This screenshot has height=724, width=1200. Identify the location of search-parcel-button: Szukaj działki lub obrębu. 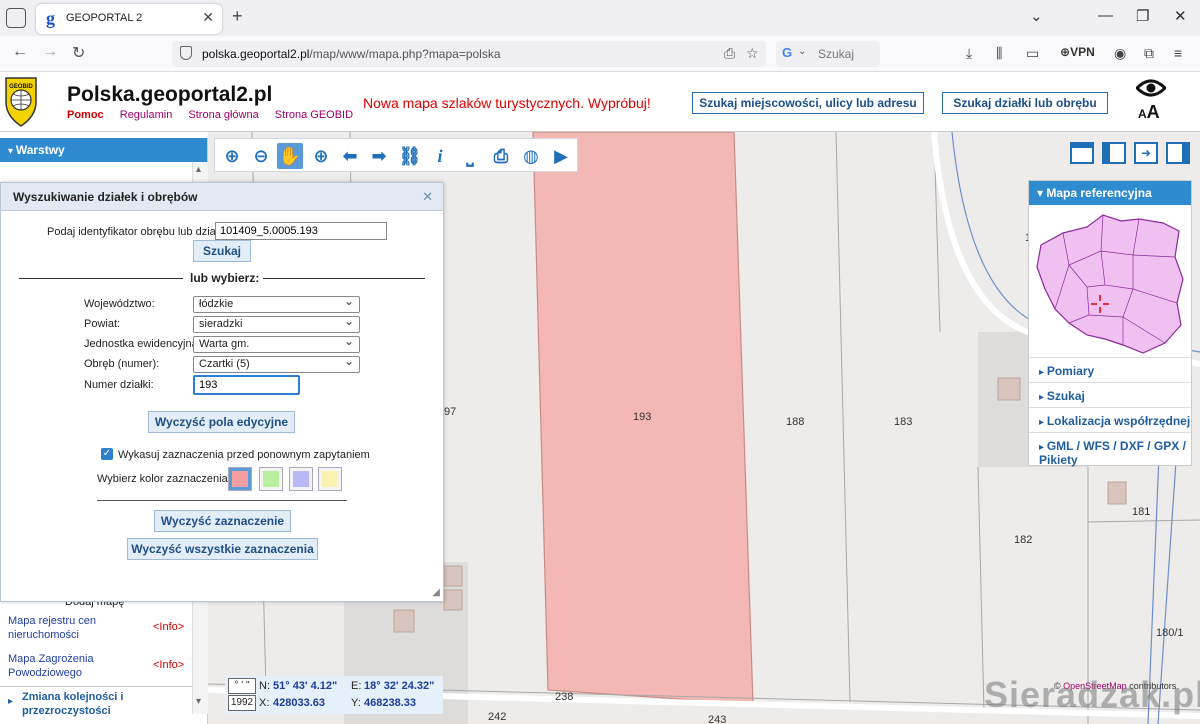
(1025, 103).